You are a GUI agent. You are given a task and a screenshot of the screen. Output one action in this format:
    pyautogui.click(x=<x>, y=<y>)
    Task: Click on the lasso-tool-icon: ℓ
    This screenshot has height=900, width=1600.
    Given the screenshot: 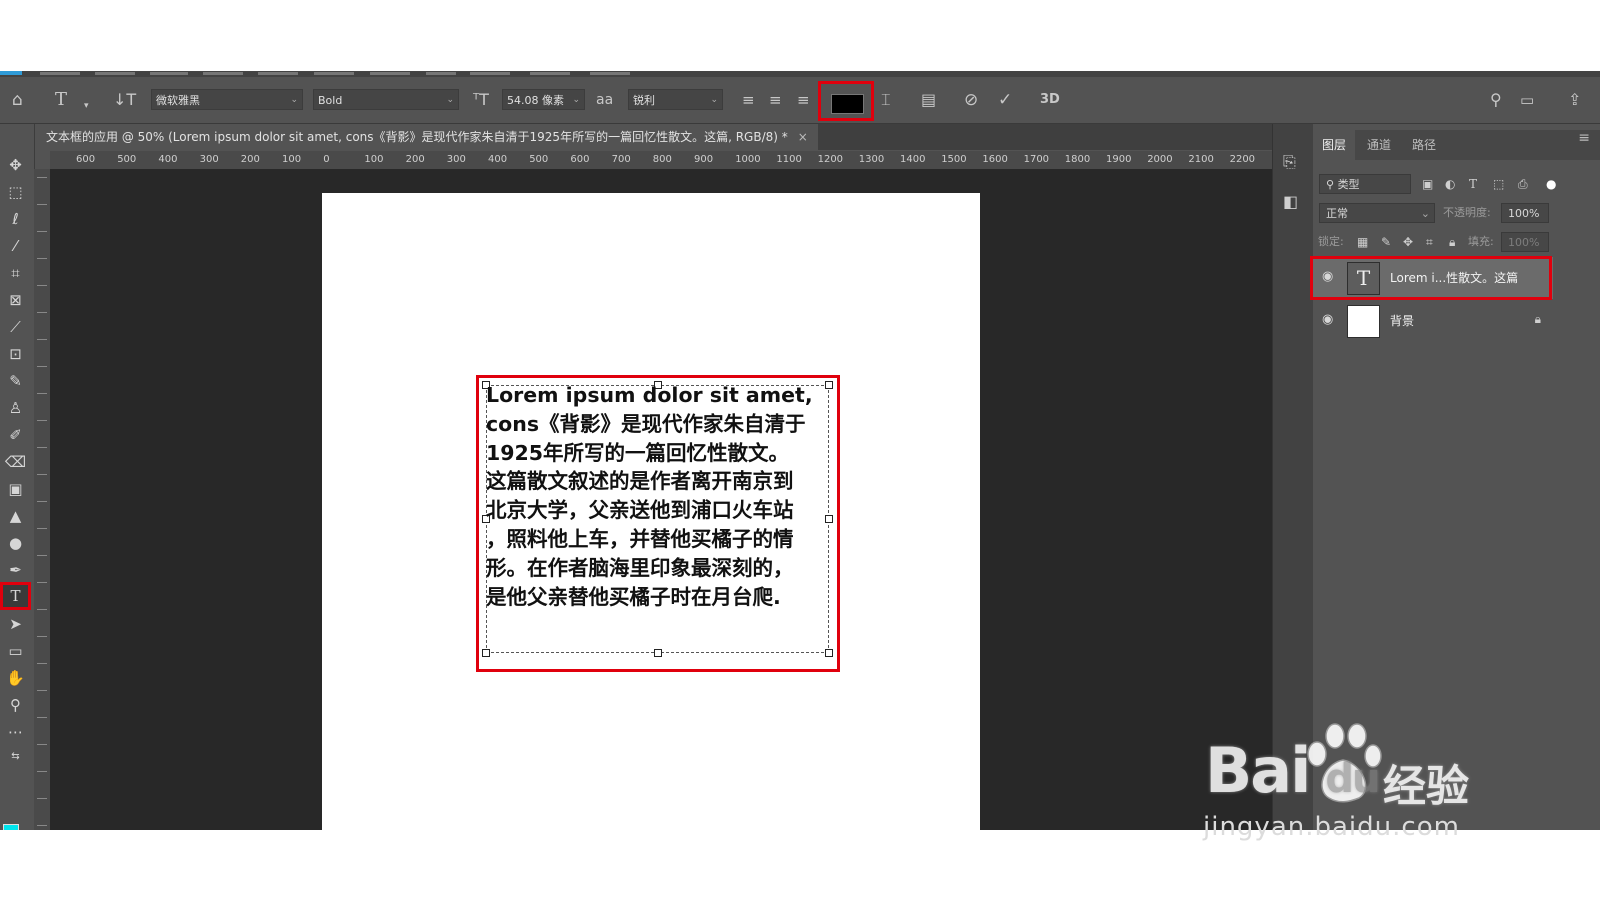 What is the action you would take?
    pyautogui.click(x=15, y=219)
    